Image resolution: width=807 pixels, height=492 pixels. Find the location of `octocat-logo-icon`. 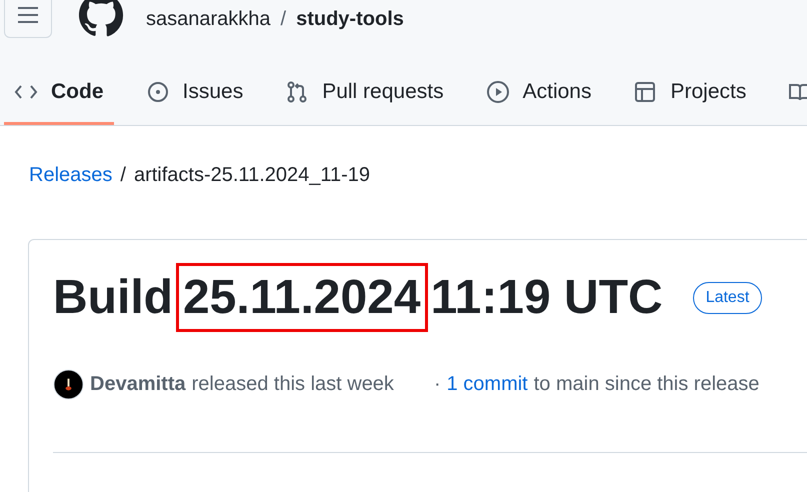

octocat-logo-icon is located at coordinates (101, 19).